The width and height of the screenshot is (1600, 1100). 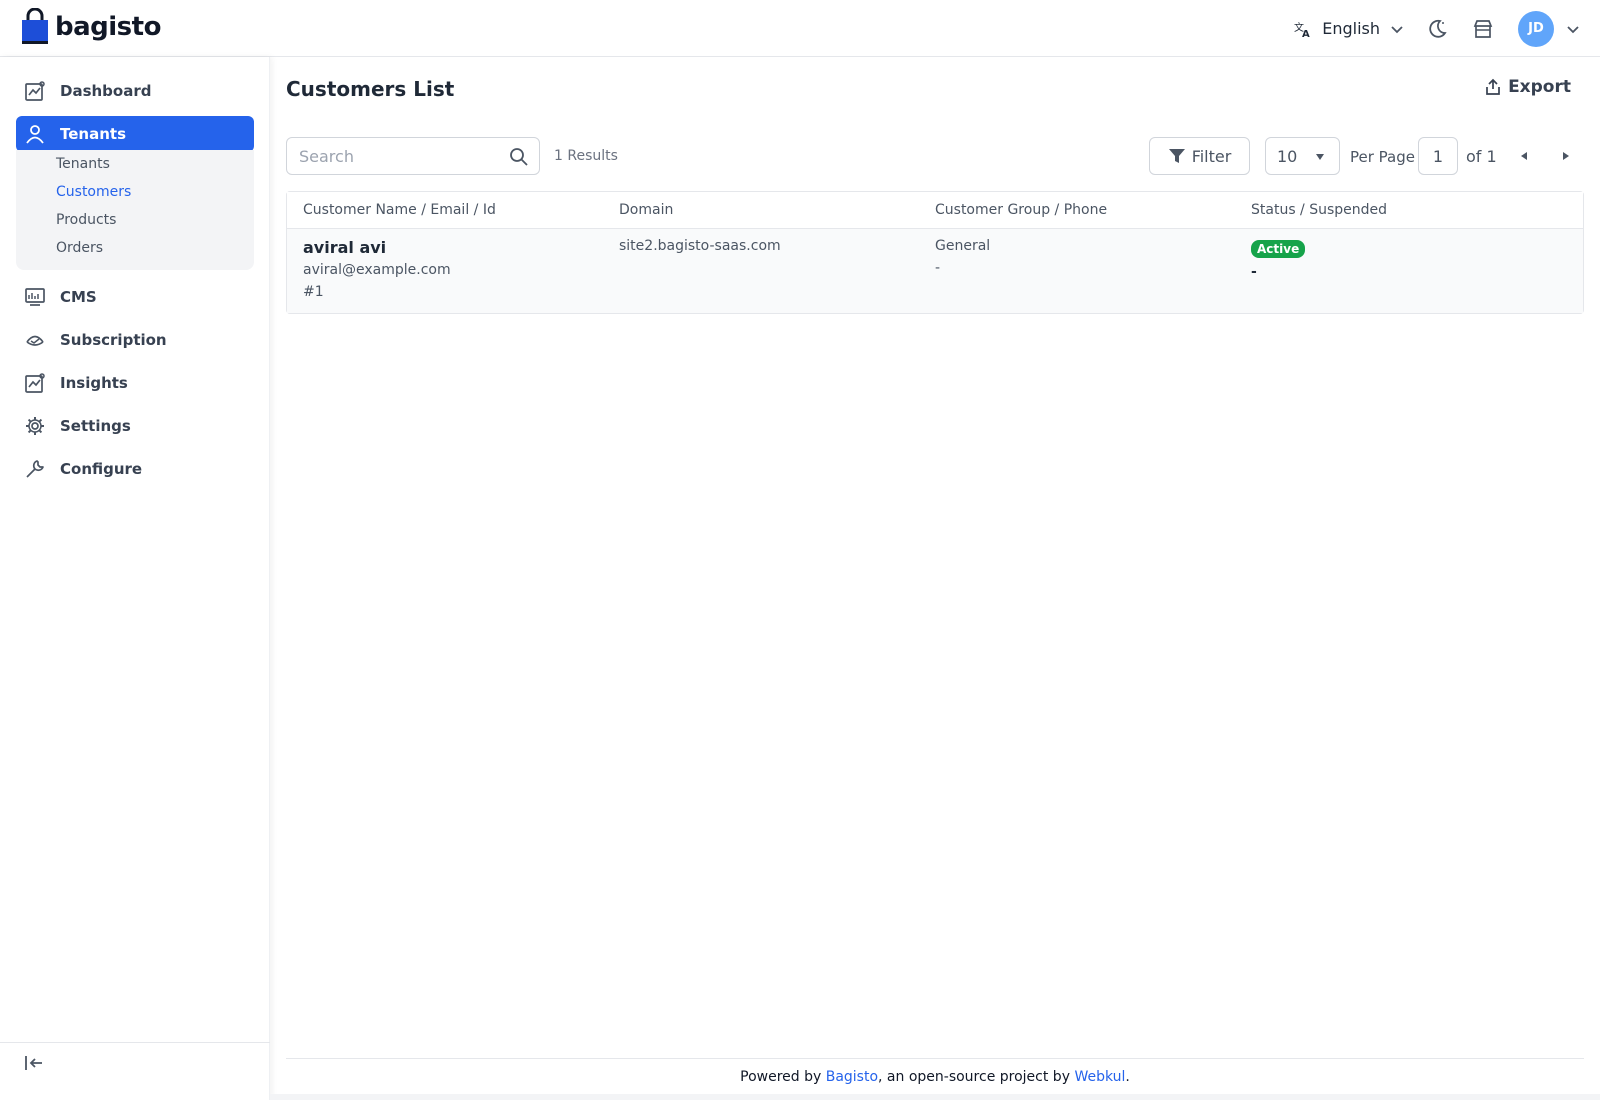 What do you see at coordinates (761, 210) in the screenshot?
I see `column-header-domain: Domain` at bounding box center [761, 210].